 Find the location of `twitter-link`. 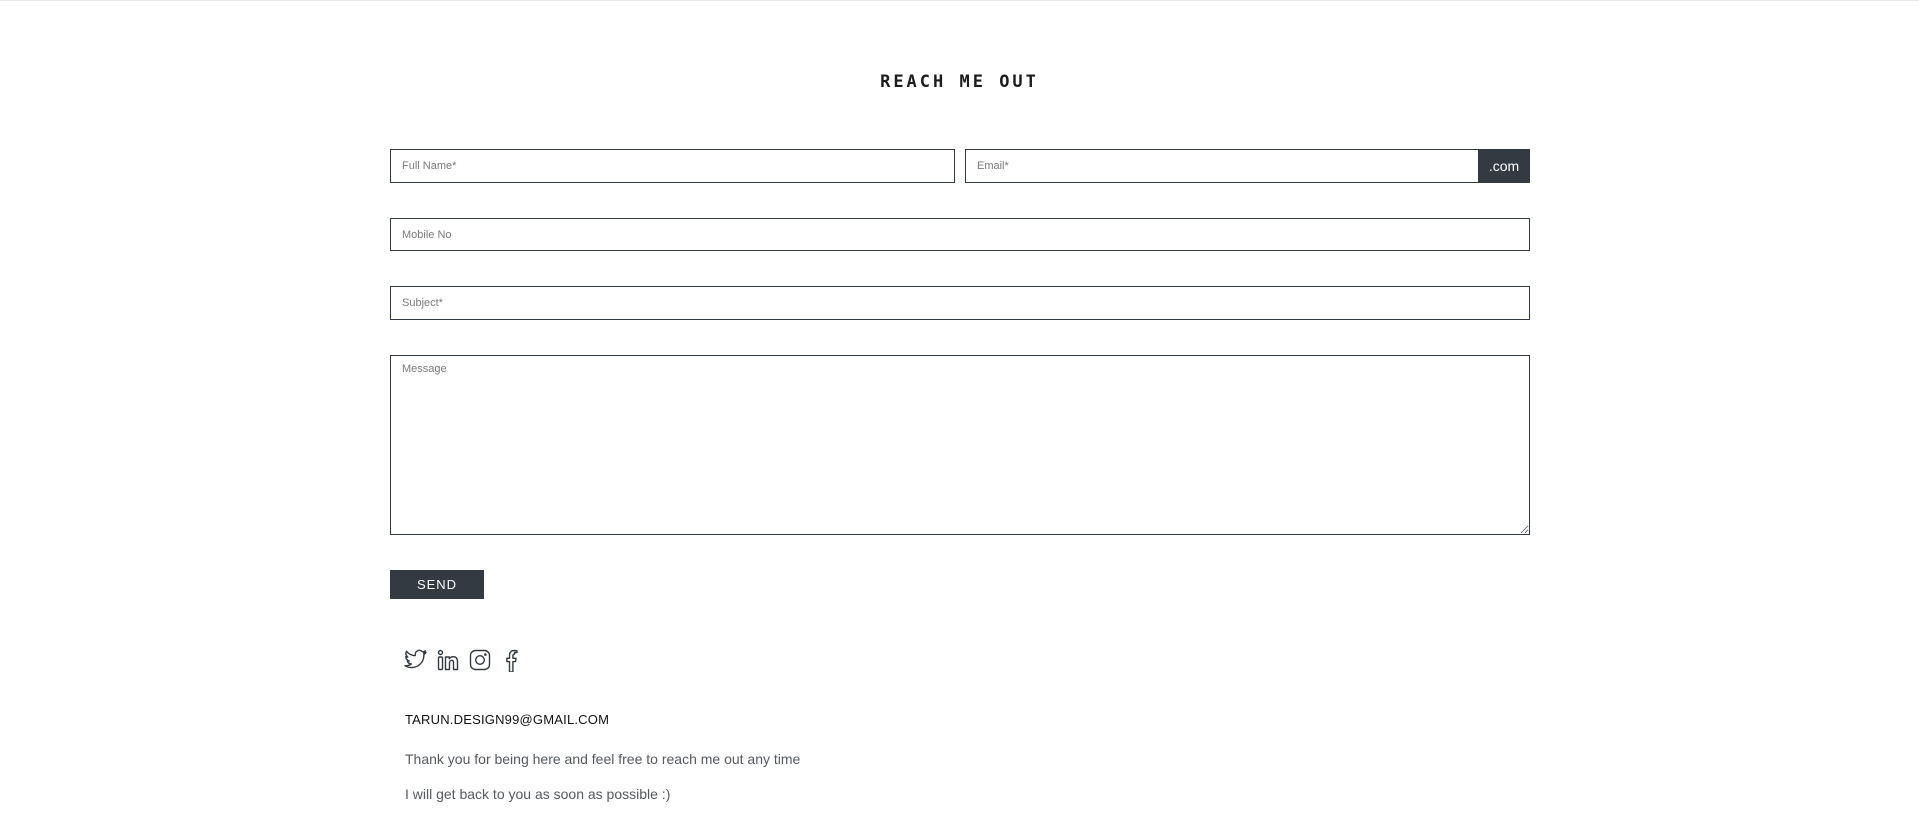

twitter-link is located at coordinates (416, 660).